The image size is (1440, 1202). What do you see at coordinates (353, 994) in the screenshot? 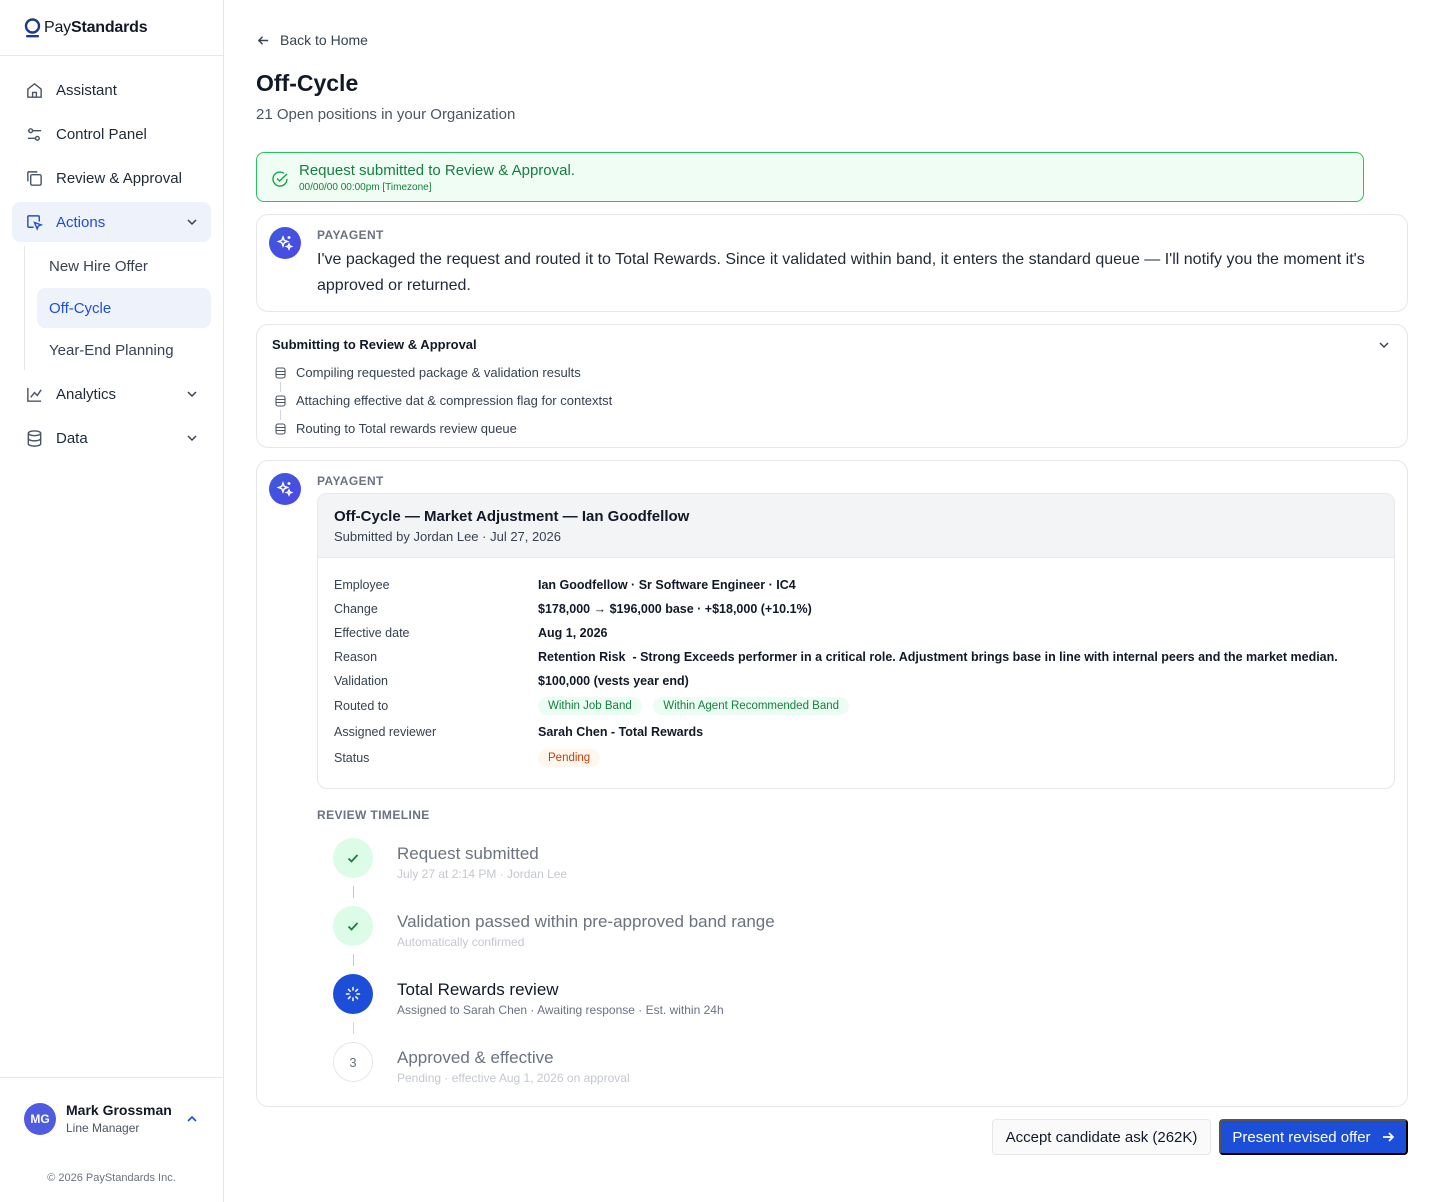
I see `loading-spinner-icon` at bounding box center [353, 994].